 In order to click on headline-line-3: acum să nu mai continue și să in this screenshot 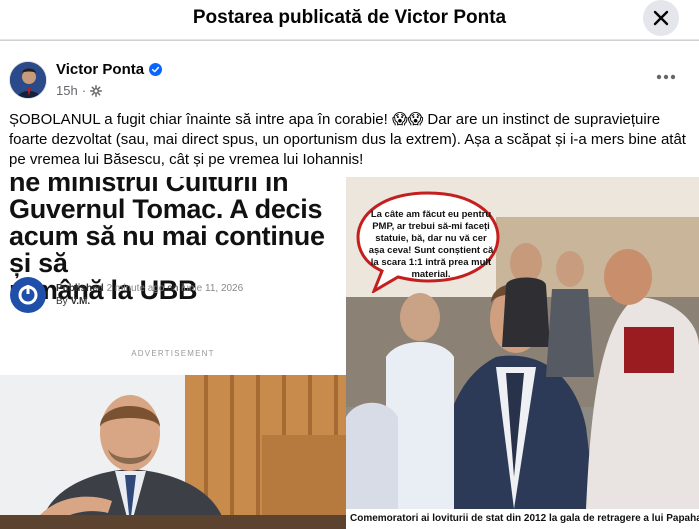, I will do `click(167, 249)`.